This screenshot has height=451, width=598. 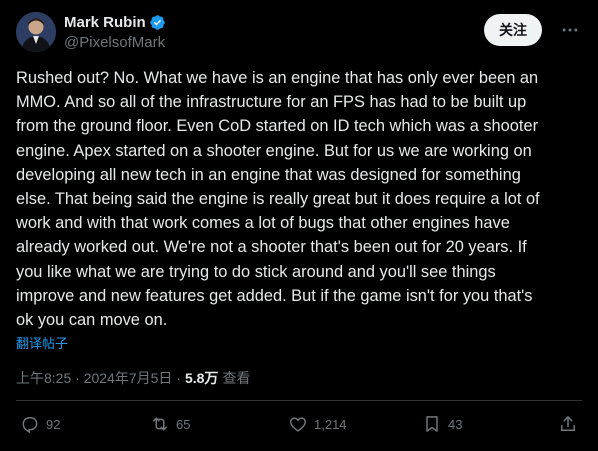 What do you see at coordinates (160, 424) in the screenshot?
I see `repost-icon` at bounding box center [160, 424].